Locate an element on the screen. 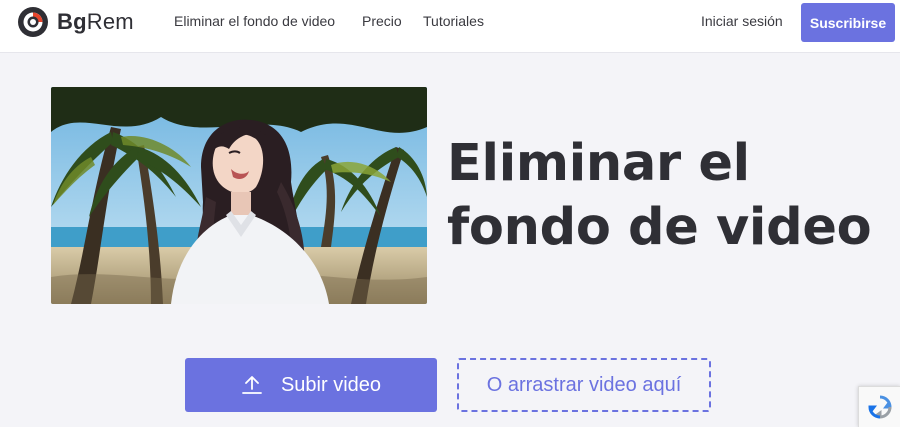 The width and height of the screenshot is (900, 427). recaptcha-badge is located at coordinates (879, 406).